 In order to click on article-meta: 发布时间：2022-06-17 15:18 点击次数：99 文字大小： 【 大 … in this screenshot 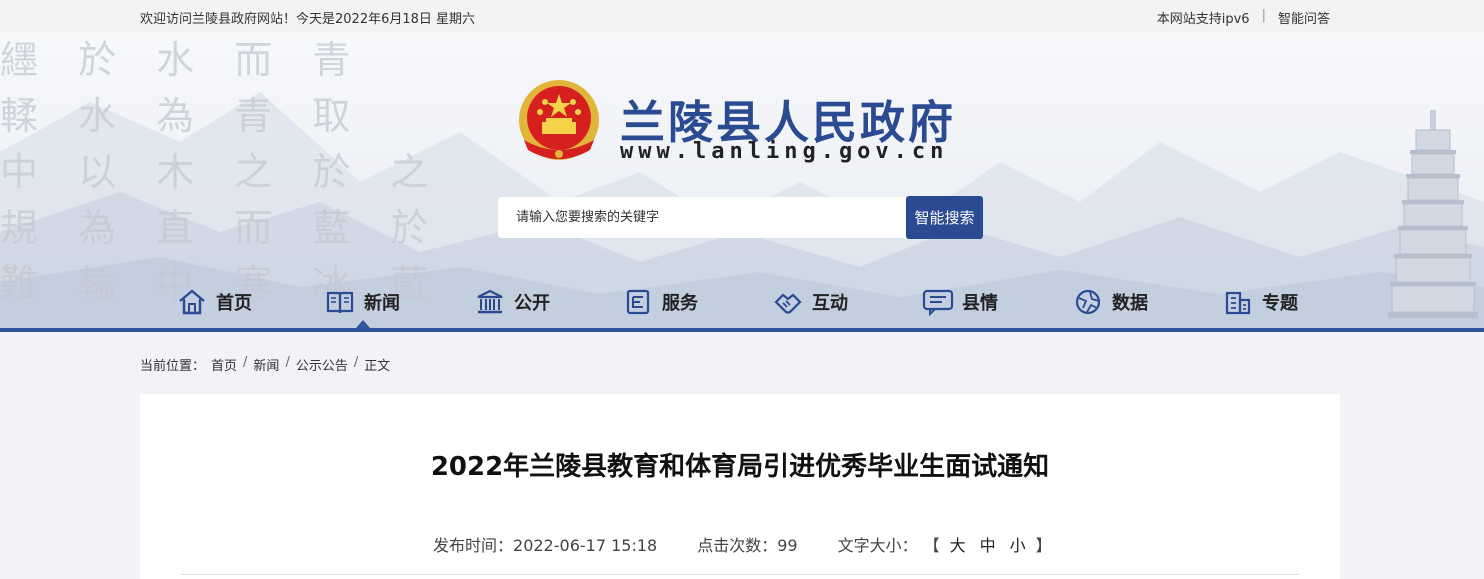, I will do `click(742, 544)`.